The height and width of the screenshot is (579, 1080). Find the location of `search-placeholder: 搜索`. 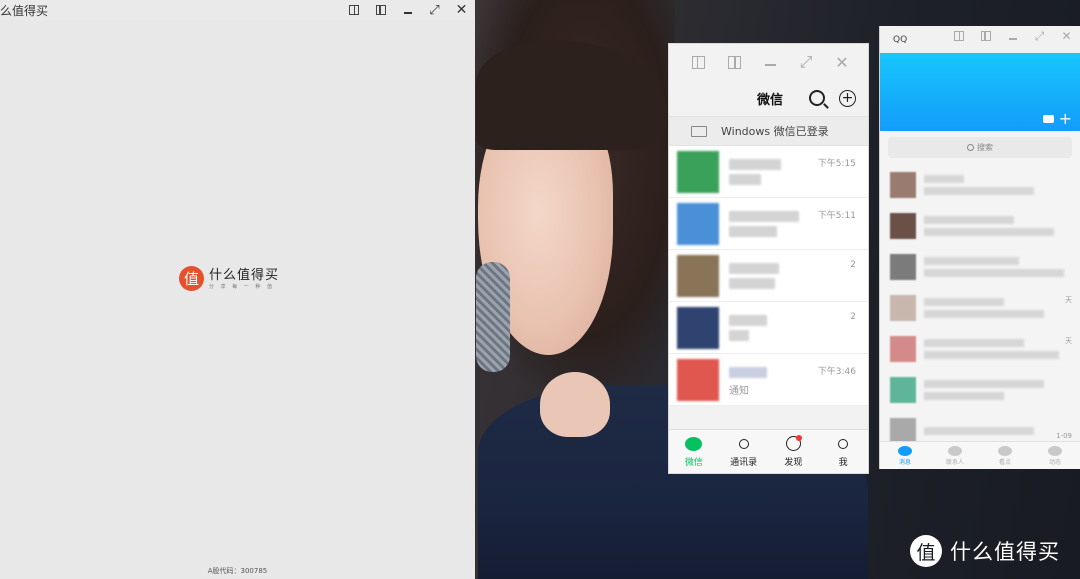

search-placeholder: 搜索 is located at coordinates (985, 147).